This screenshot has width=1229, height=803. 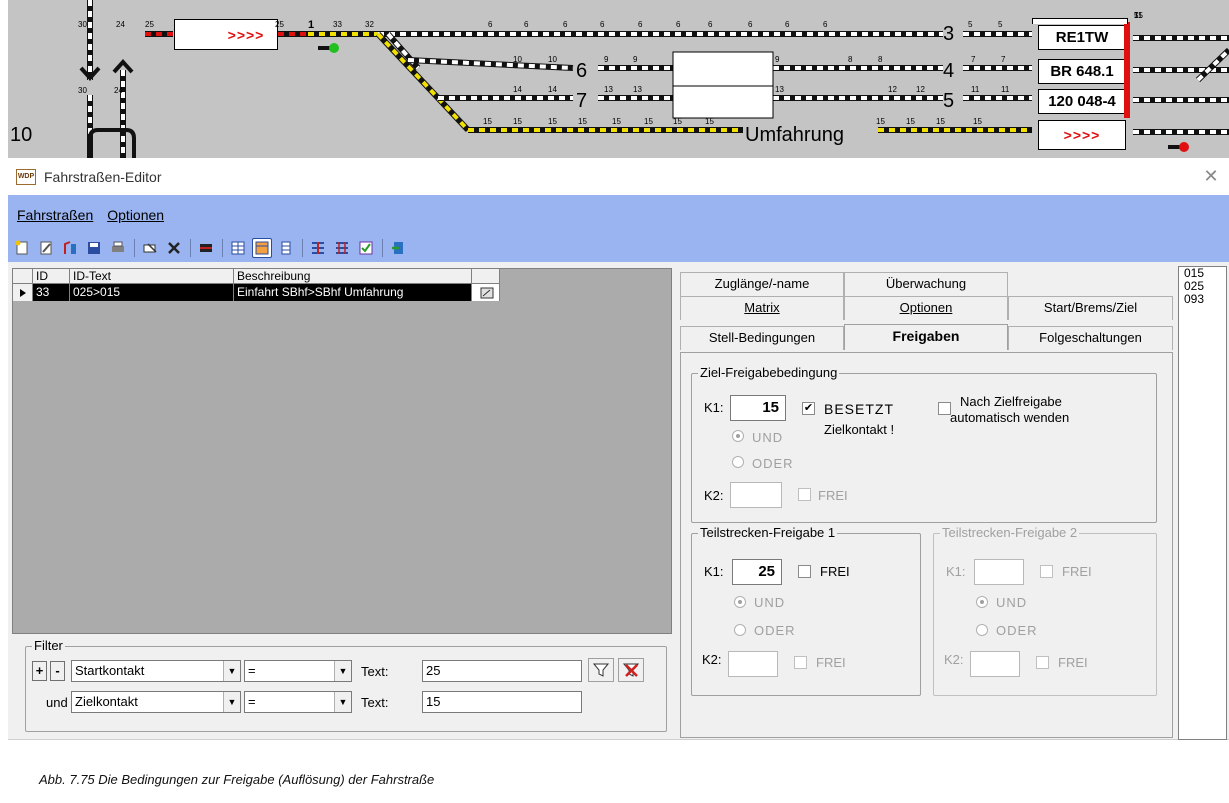 What do you see at coordinates (152, 292) in the screenshot?
I see `cell-id-text: 025>015` at bounding box center [152, 292].